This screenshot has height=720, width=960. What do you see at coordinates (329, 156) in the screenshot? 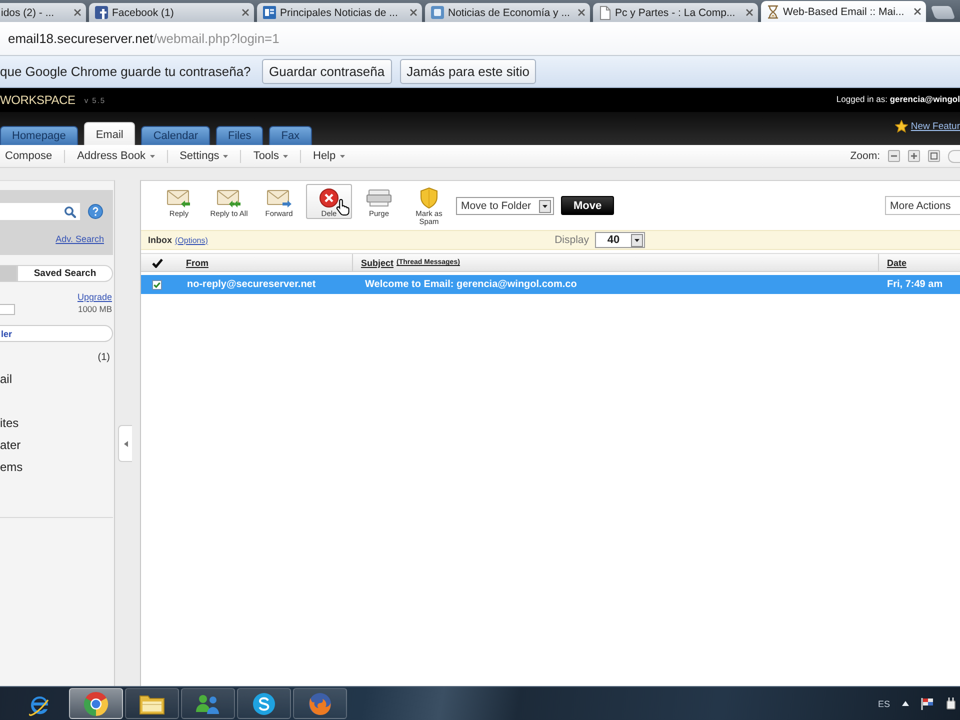
I see `menu-item: Help` at bounding box center [329, 156].